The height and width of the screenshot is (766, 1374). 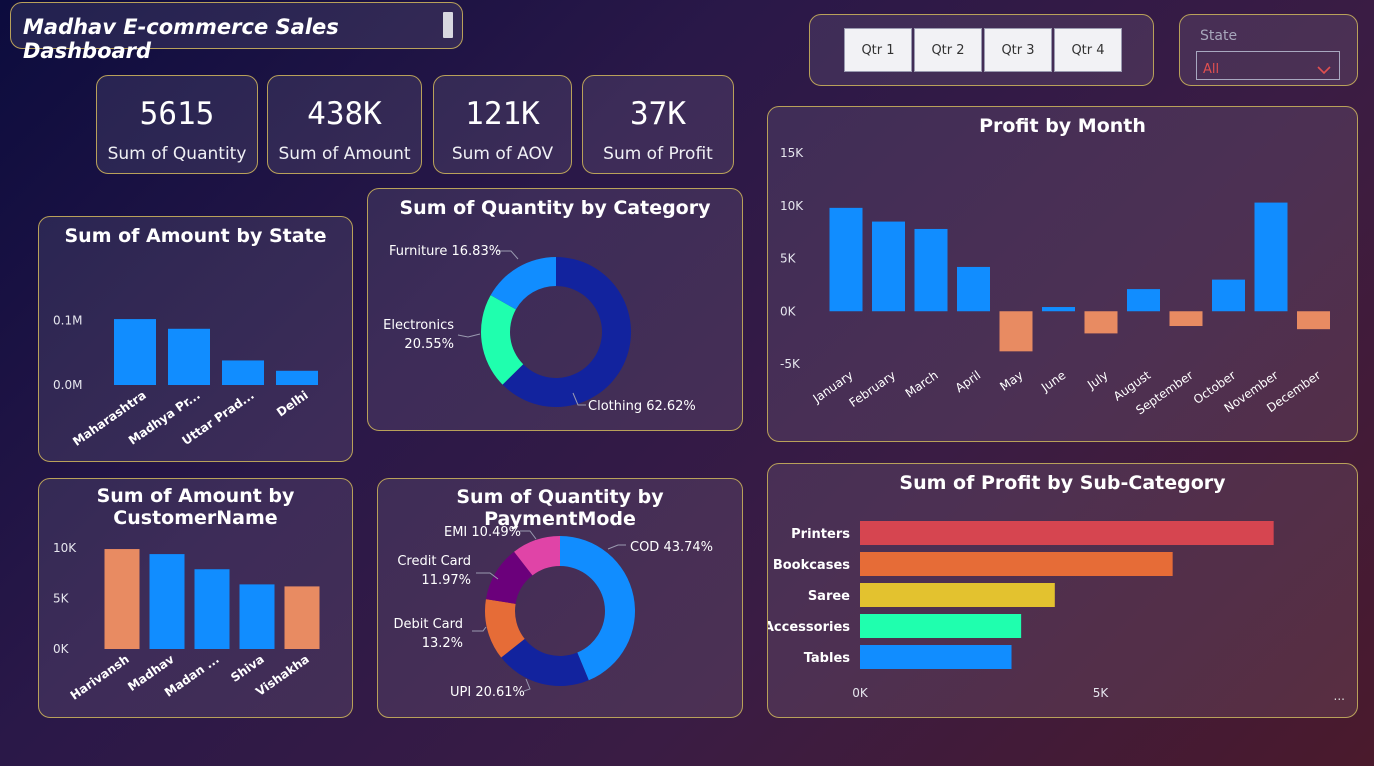 What do you see at coordinates (429, 344) in the screenshot?
I see `pie-label-value: 20.55%` at bounding box center [429, 344].